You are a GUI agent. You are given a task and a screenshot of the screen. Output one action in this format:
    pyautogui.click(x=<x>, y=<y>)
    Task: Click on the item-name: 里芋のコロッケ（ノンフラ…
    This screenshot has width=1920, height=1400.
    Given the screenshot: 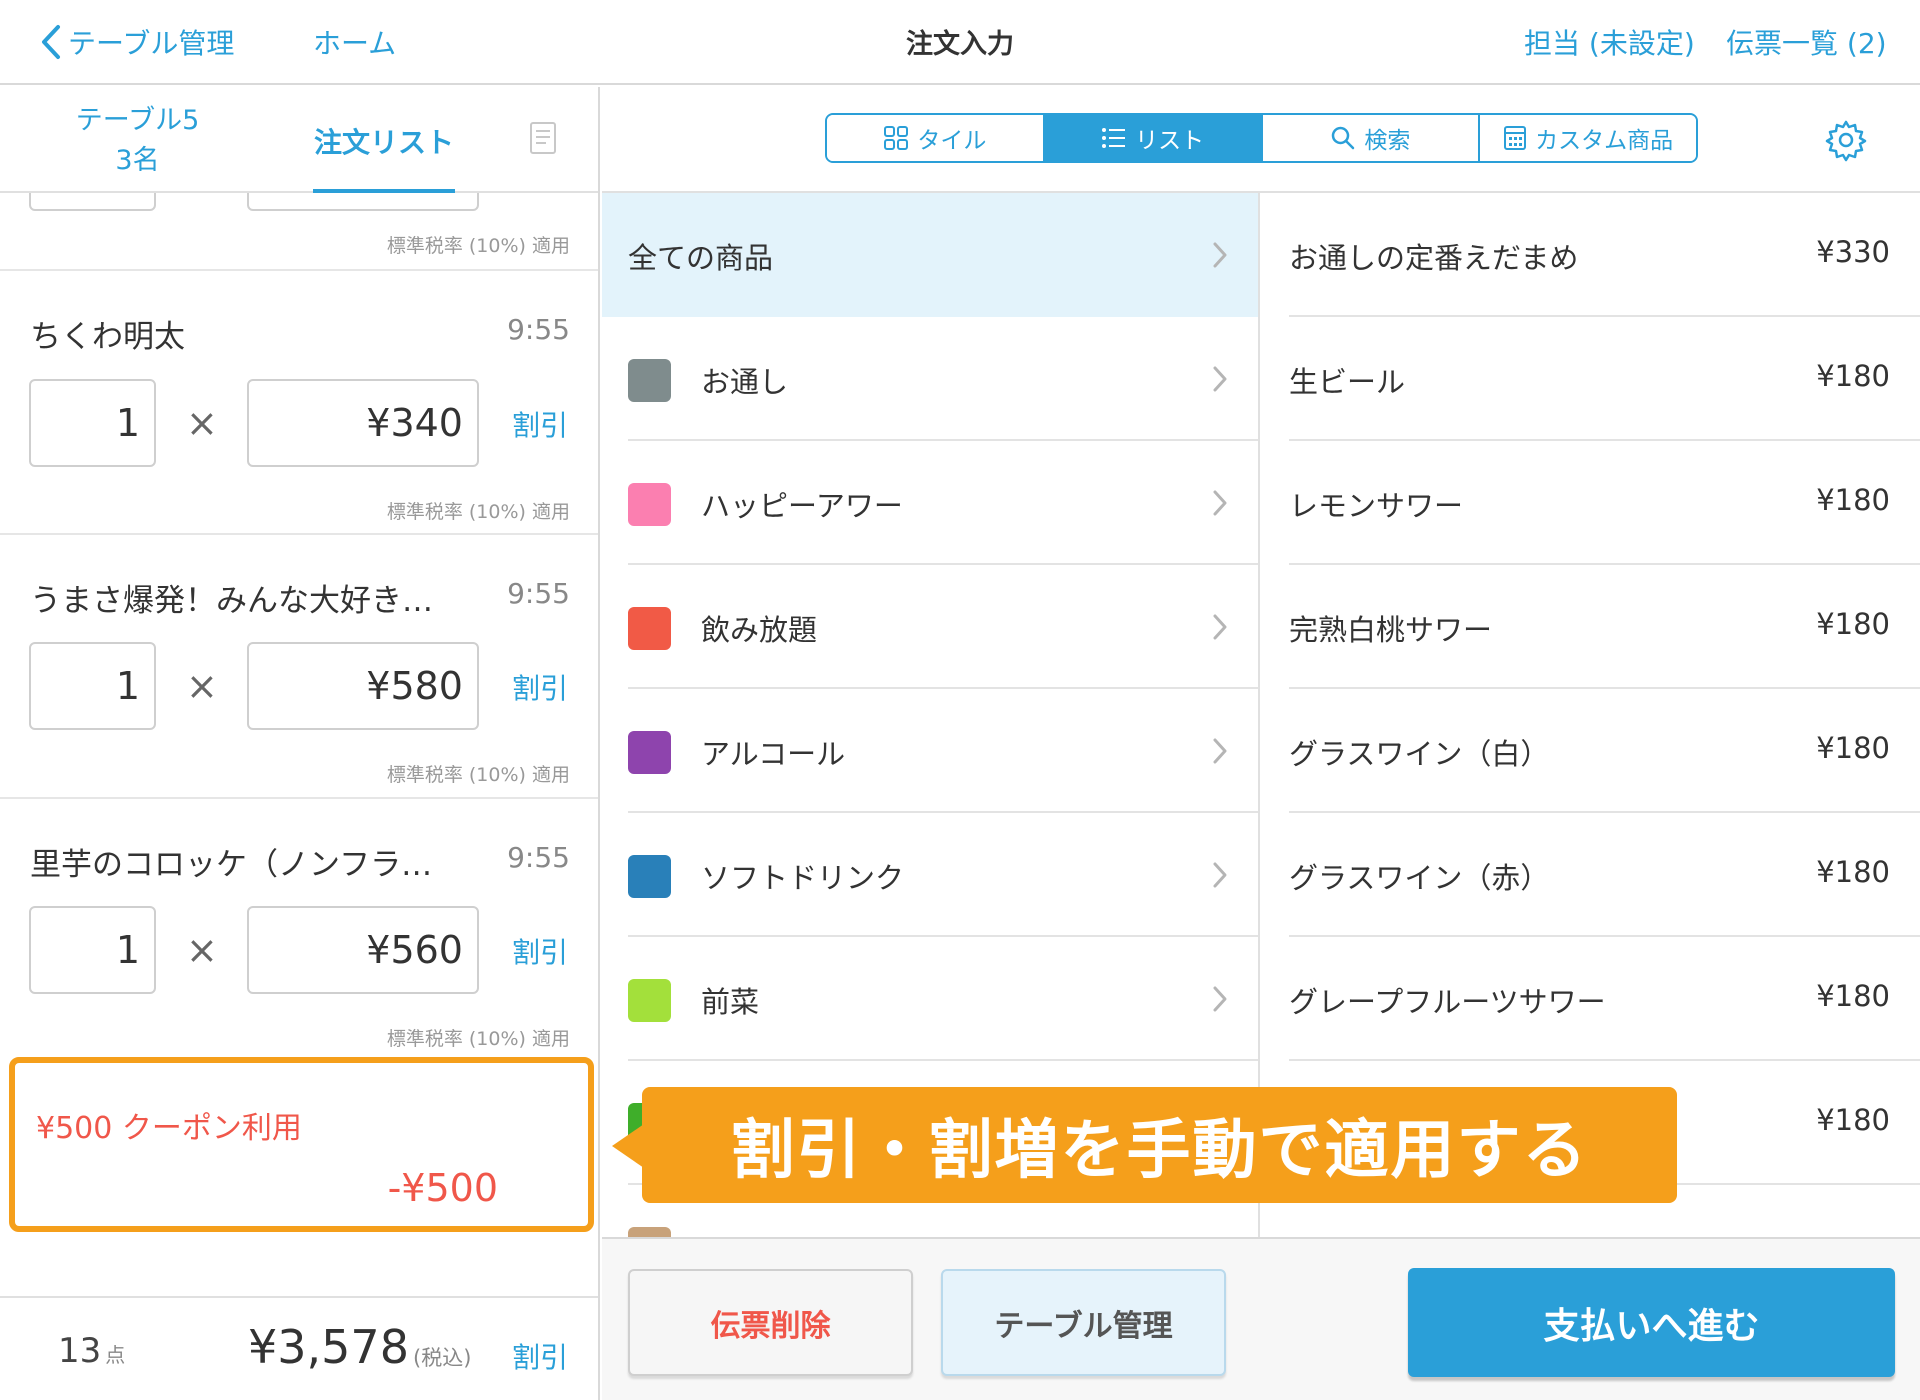 What is the action you would take?
    pyautogui.click(x=231, y=865)
    